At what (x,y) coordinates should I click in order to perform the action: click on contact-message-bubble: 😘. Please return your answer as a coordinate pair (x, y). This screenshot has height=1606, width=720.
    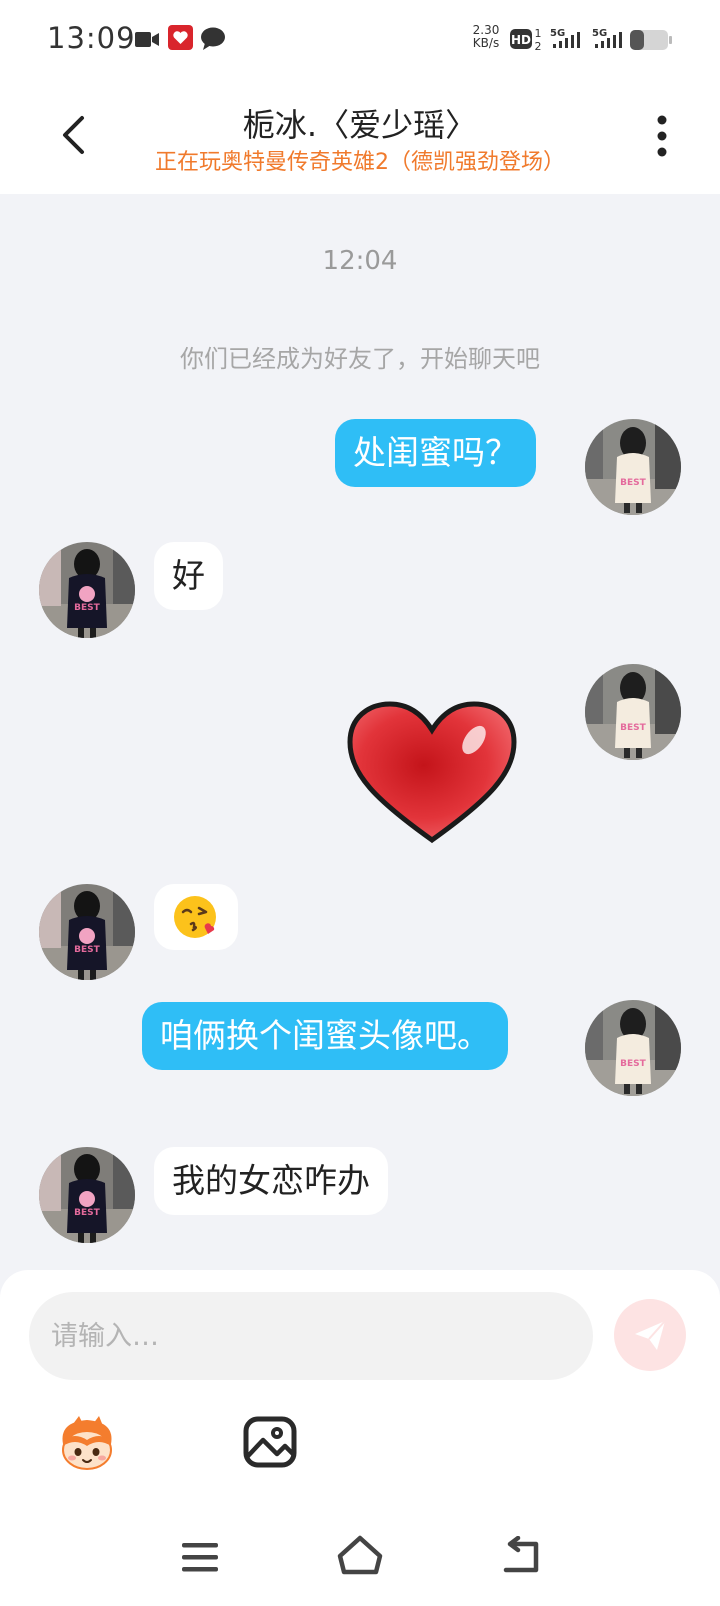
    Looking at the image, I should click on (196, 917).